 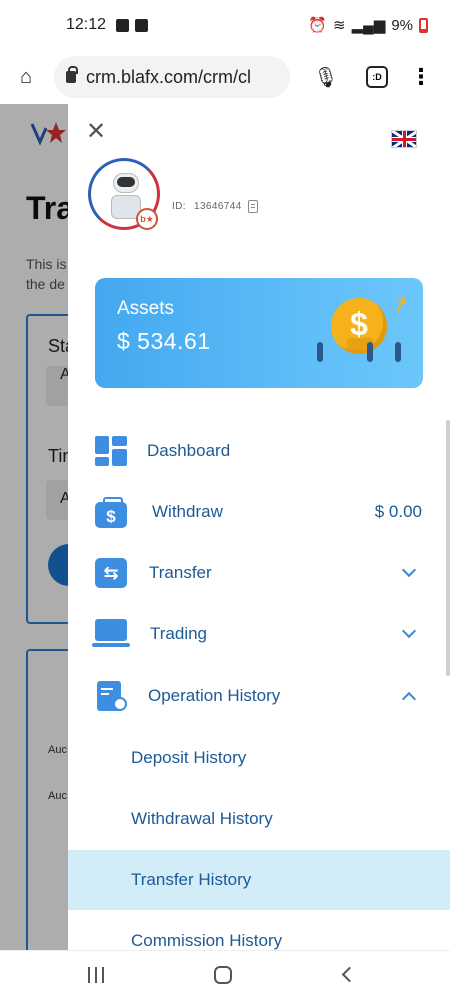 I want to click on submenu-label: Transfer History, so click(x=191, y=879).